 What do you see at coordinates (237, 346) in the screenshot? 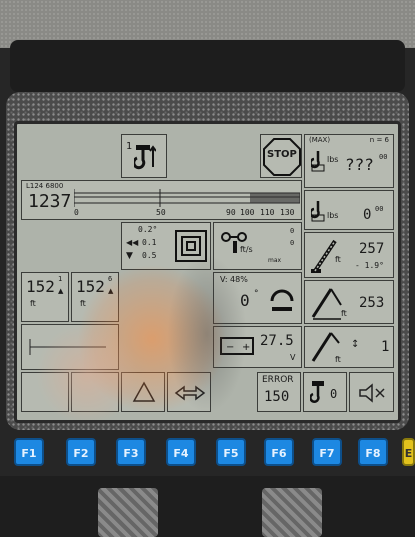
I see `battery-icon: − +` at bounding box center [237, 346].